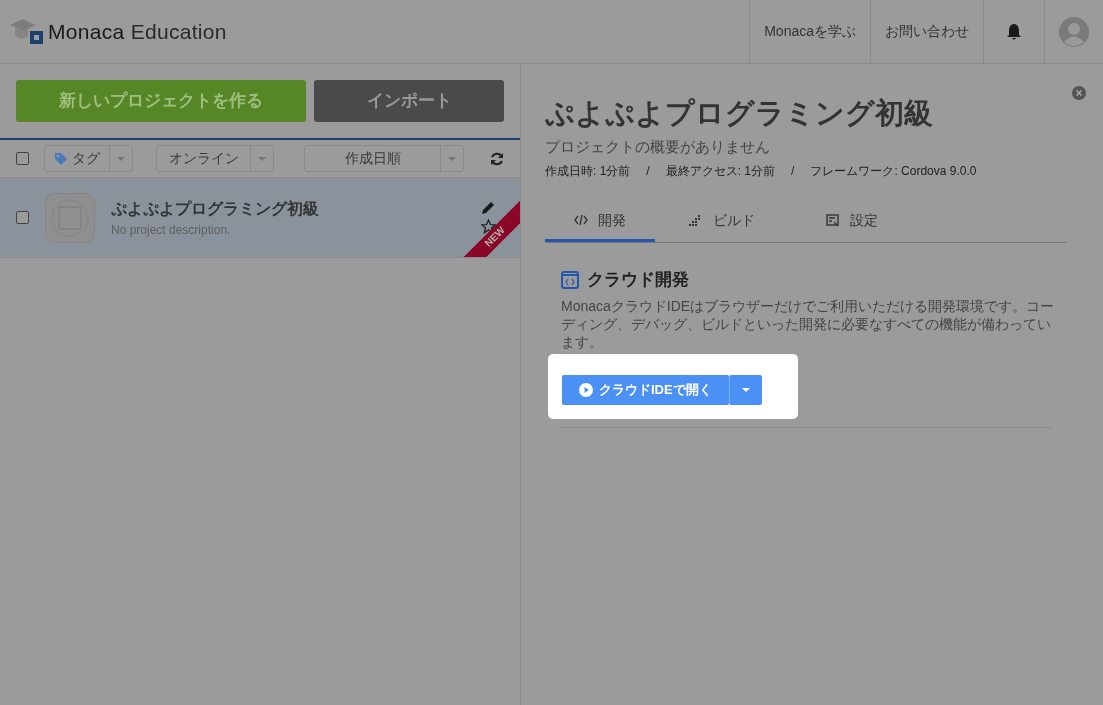 This screenshot has height=705, width=1103. Describe the element at coordinates (720, 171) in the screenshot. I see `meta-text: 最終アクセス: 1分前` at that location.